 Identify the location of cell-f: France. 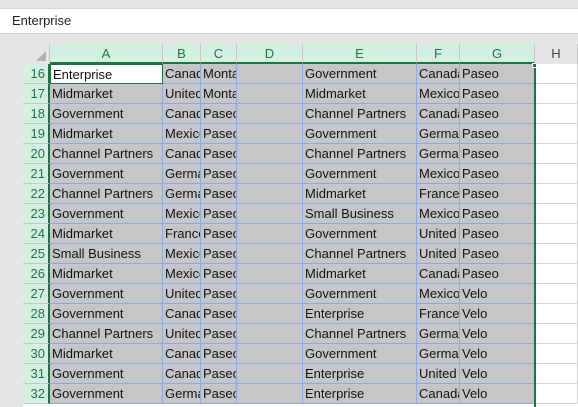
(438, 314).